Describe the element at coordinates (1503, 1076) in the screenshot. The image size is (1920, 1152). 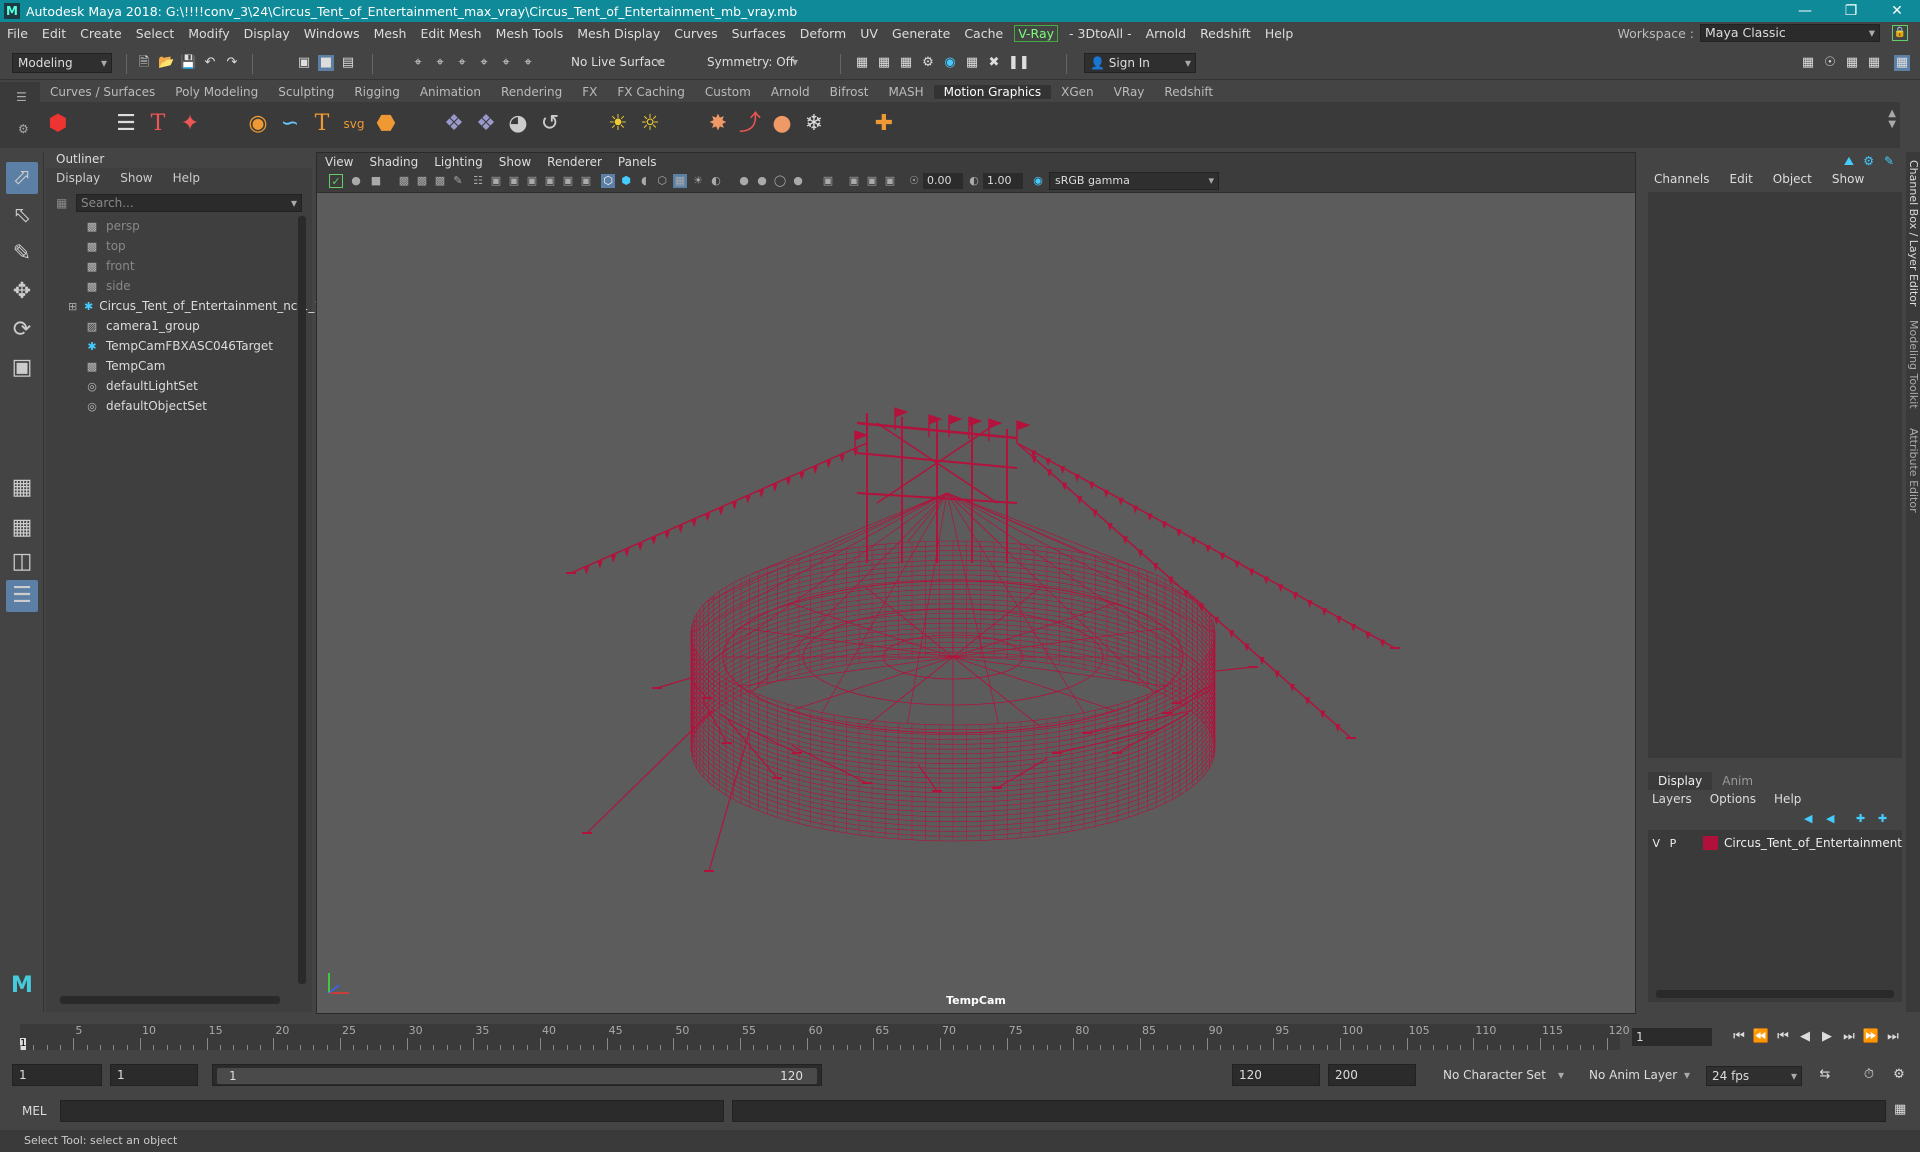
I see `character-set-dropdown: No Character Set` at that location.